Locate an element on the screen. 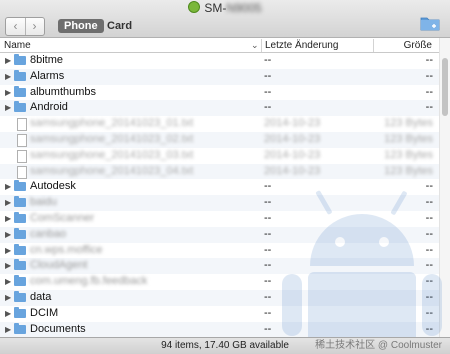 Image resolution: width=450 pixels, height=354 pixels. navigation-buttons: ‹ › is located at coordinates (25, 26).